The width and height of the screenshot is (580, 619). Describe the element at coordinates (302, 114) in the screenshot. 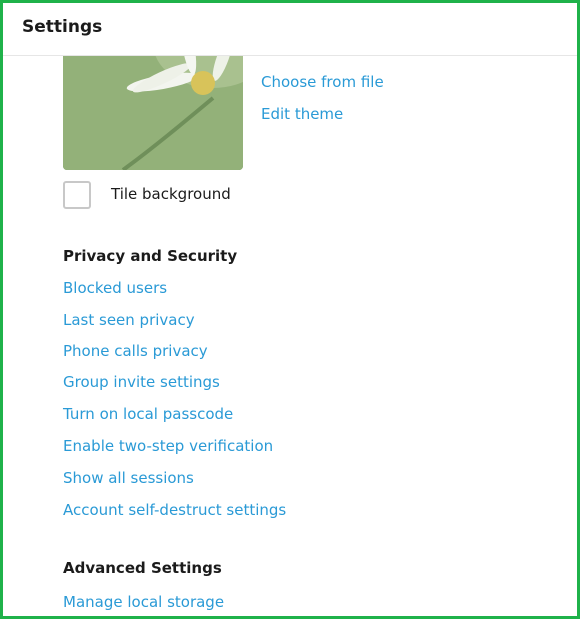

I see `edit-theme-link: Edit theme` at that location.